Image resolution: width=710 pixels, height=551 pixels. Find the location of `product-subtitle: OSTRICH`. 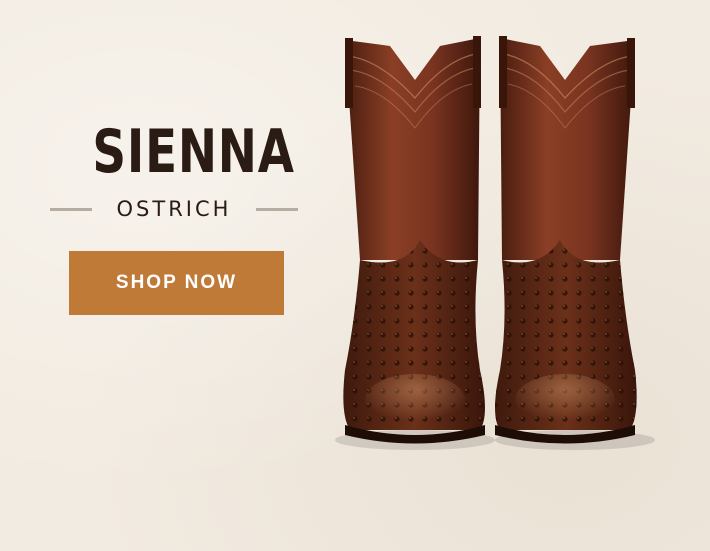

product-subtitle: OSTRICH is located at coordinates (174, 209).